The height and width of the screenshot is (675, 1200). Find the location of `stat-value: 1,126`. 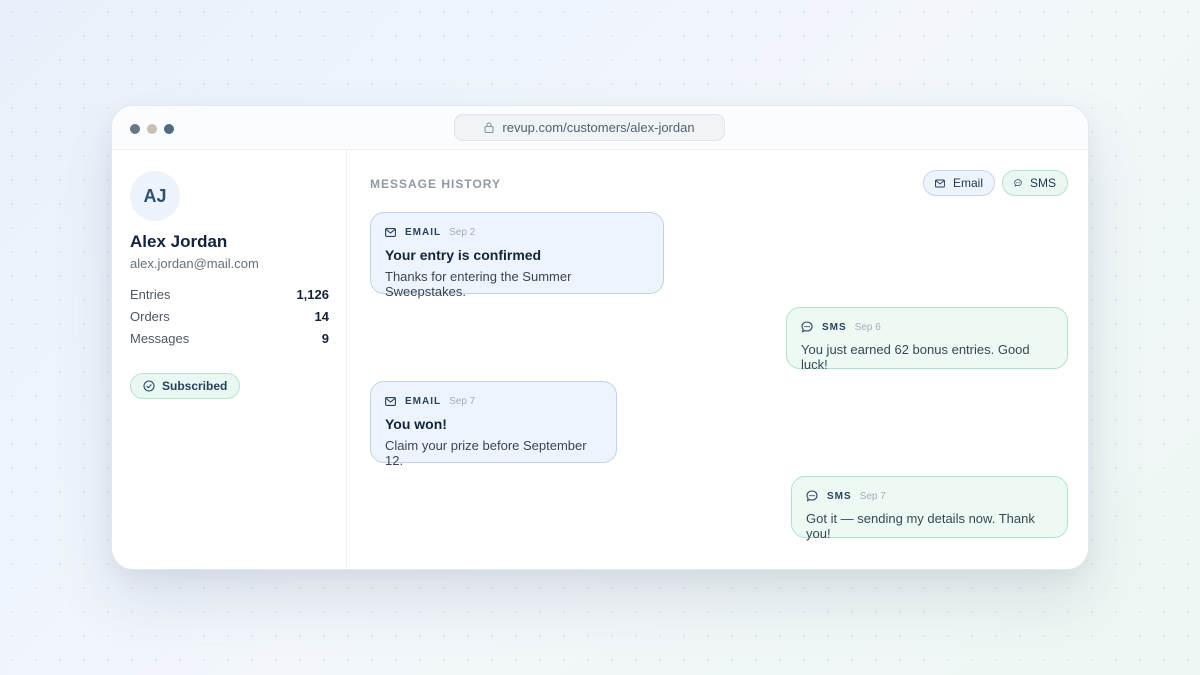

stat-value: 1,126 is located at coordinates (312, 294).